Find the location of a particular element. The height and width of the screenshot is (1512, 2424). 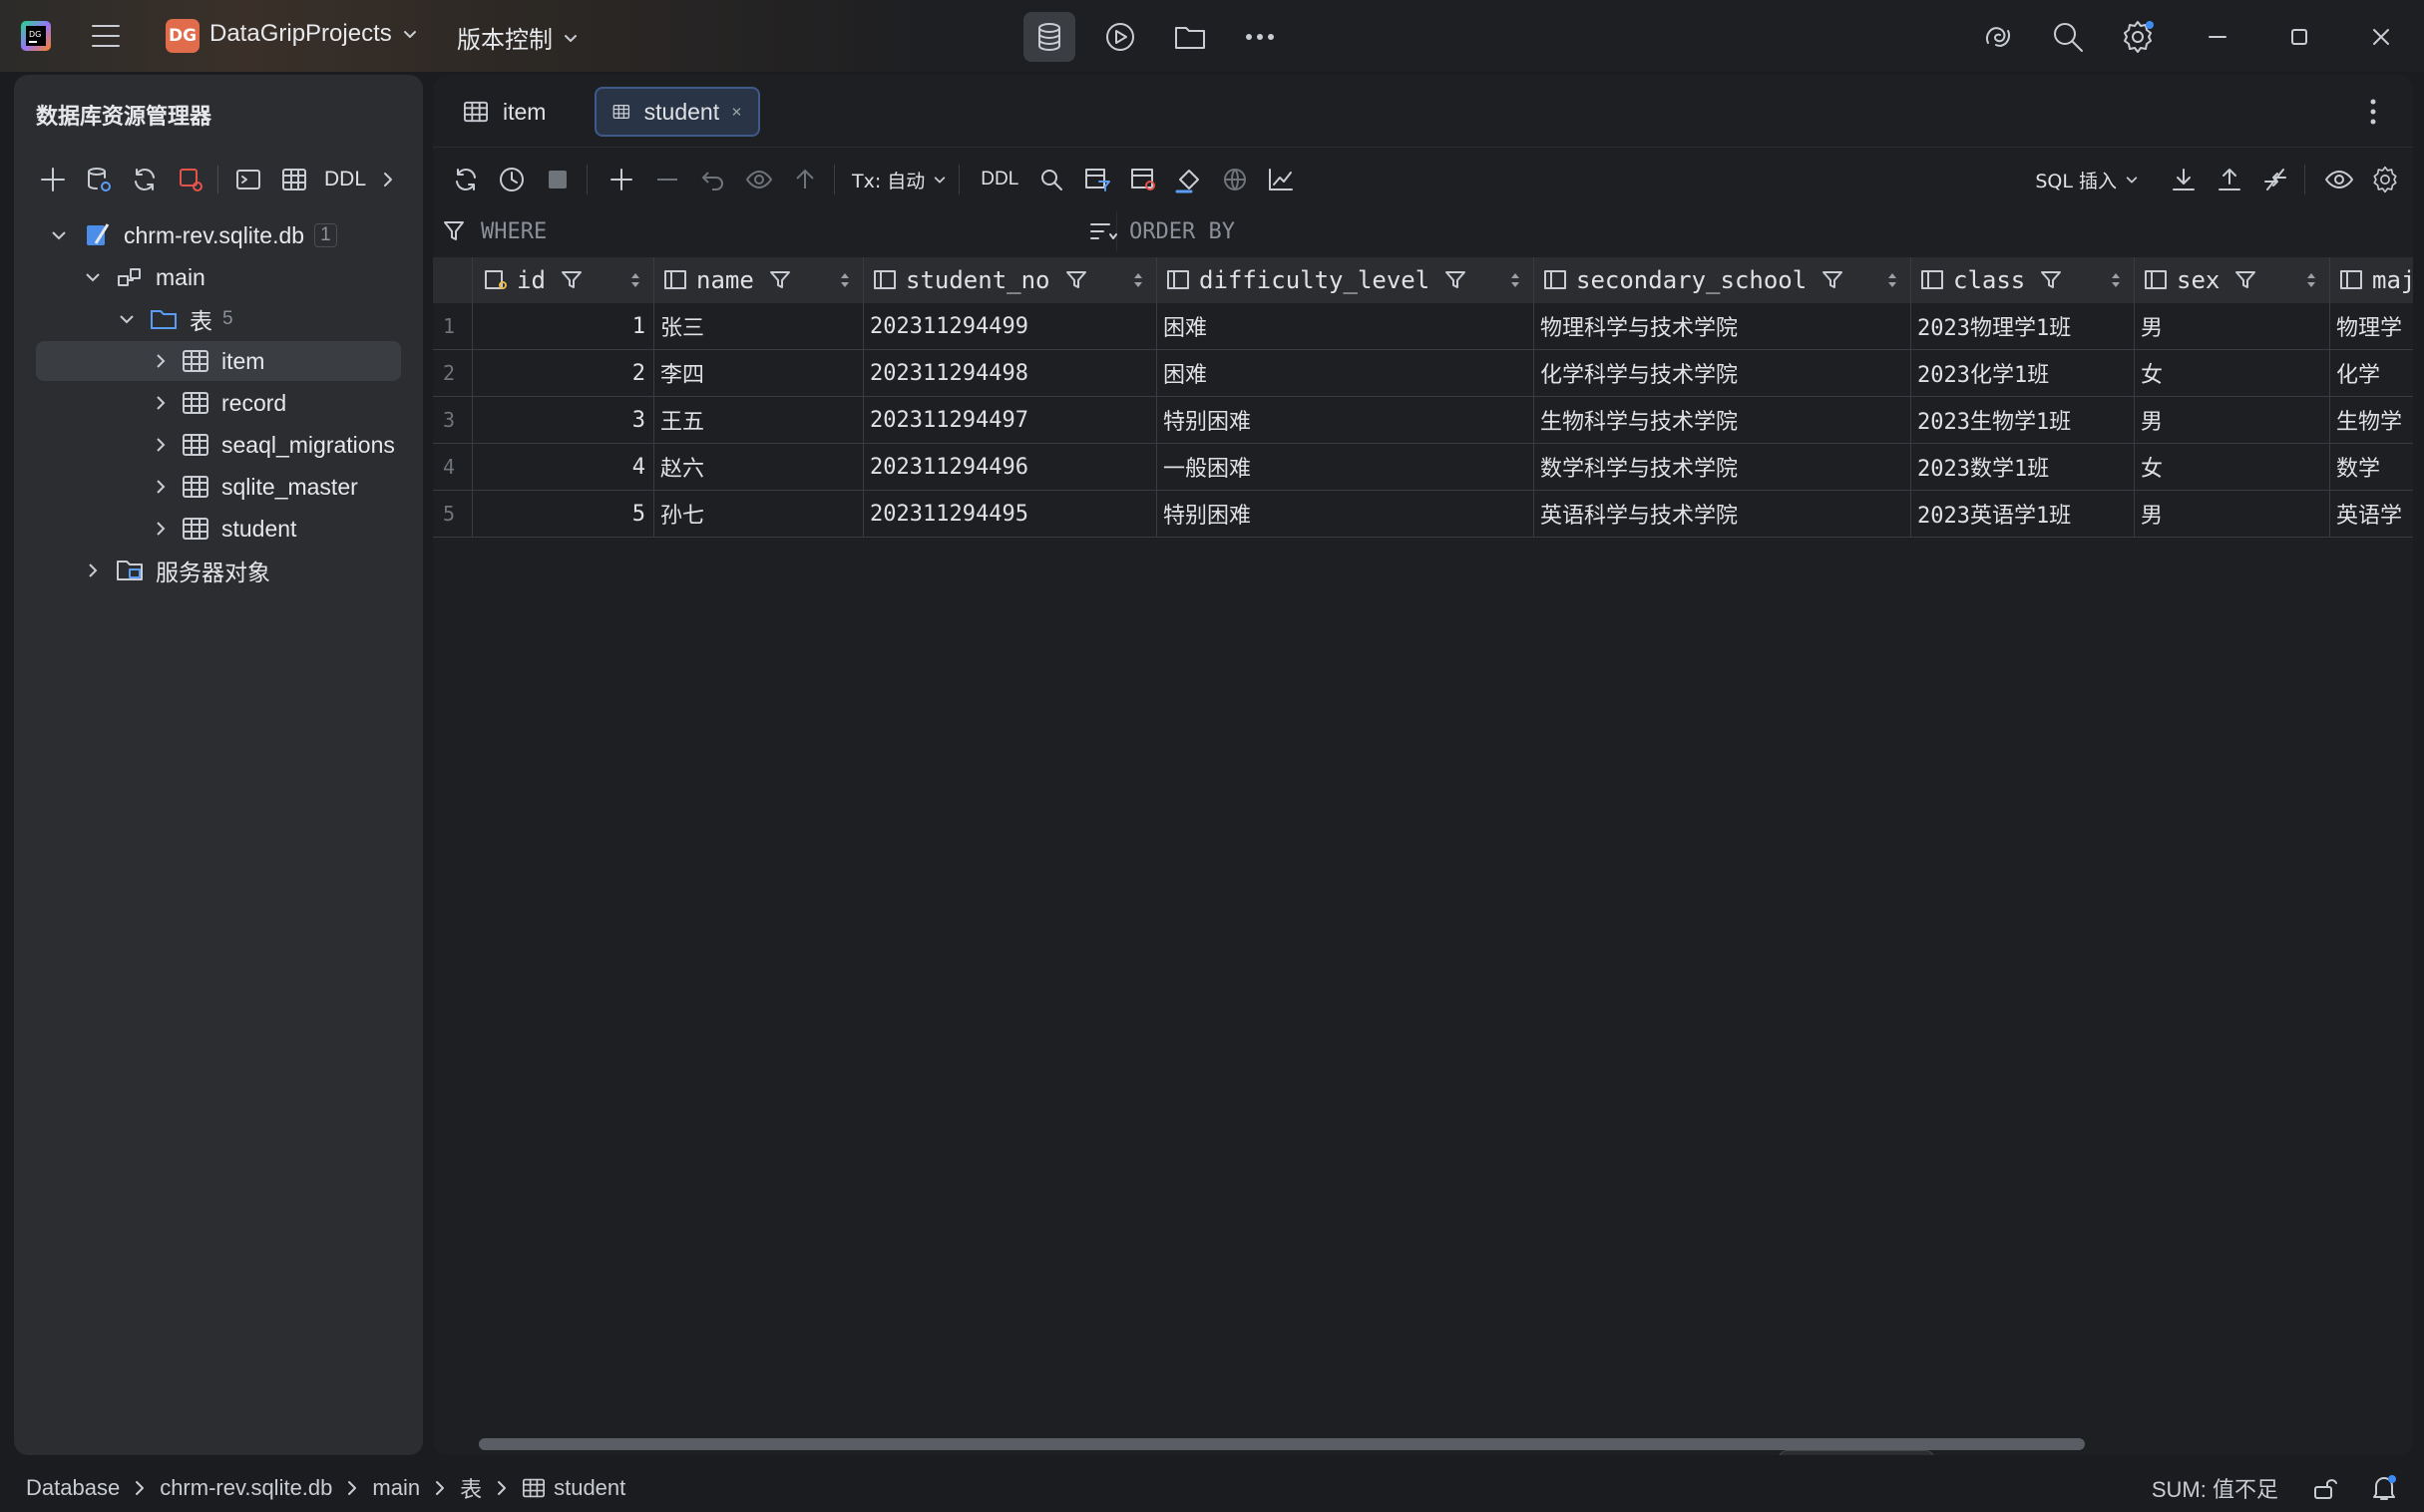

close-window-icon is located at coordinates (2381, 37).